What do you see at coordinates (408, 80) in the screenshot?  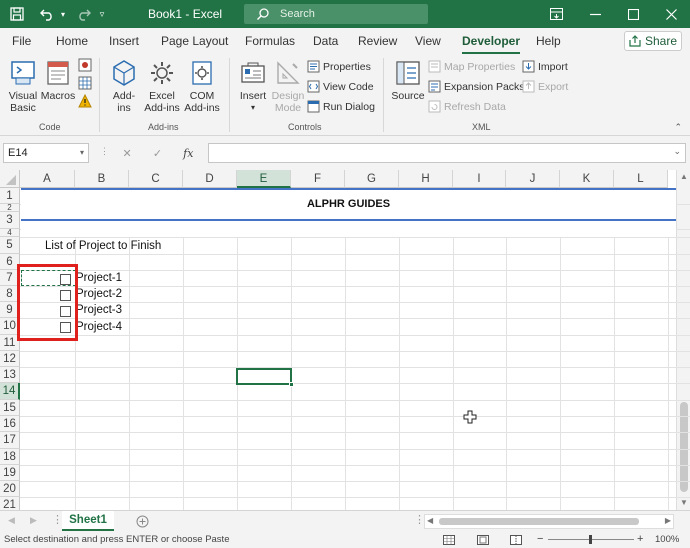 I see `xml-source-button: Source` at bounding box center [408, 80].